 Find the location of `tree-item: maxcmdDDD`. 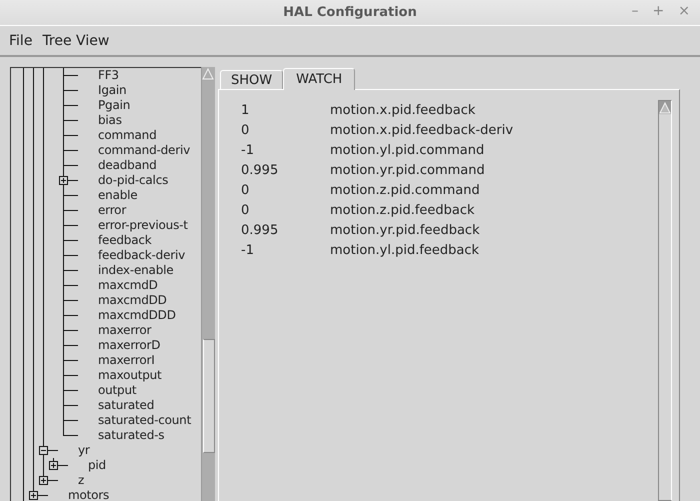

tree-item: maxcmdDDD is located at coordinates (137, 315).